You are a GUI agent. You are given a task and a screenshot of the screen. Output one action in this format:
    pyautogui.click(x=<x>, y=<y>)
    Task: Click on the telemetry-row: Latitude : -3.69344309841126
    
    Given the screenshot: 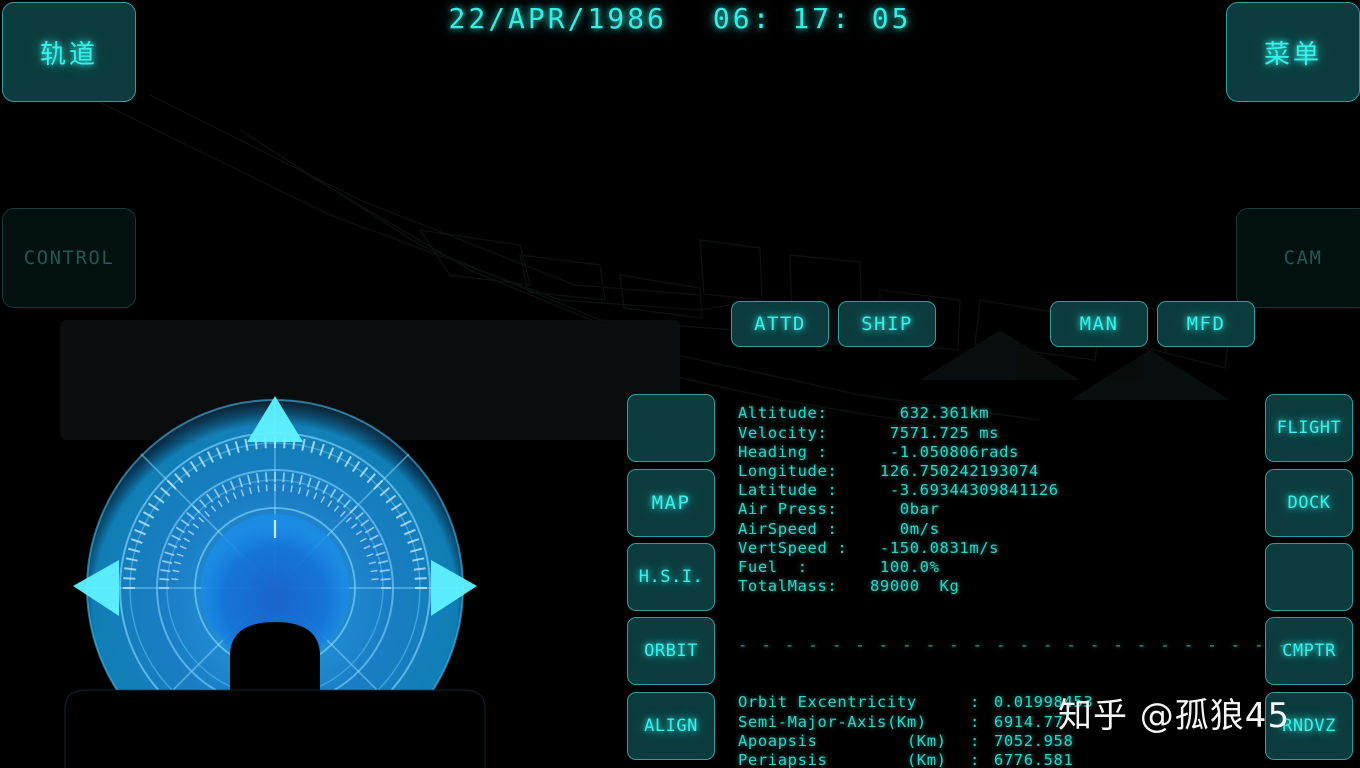 What is the action you would take?
    pyautogui.click(x=998, y=490)
    